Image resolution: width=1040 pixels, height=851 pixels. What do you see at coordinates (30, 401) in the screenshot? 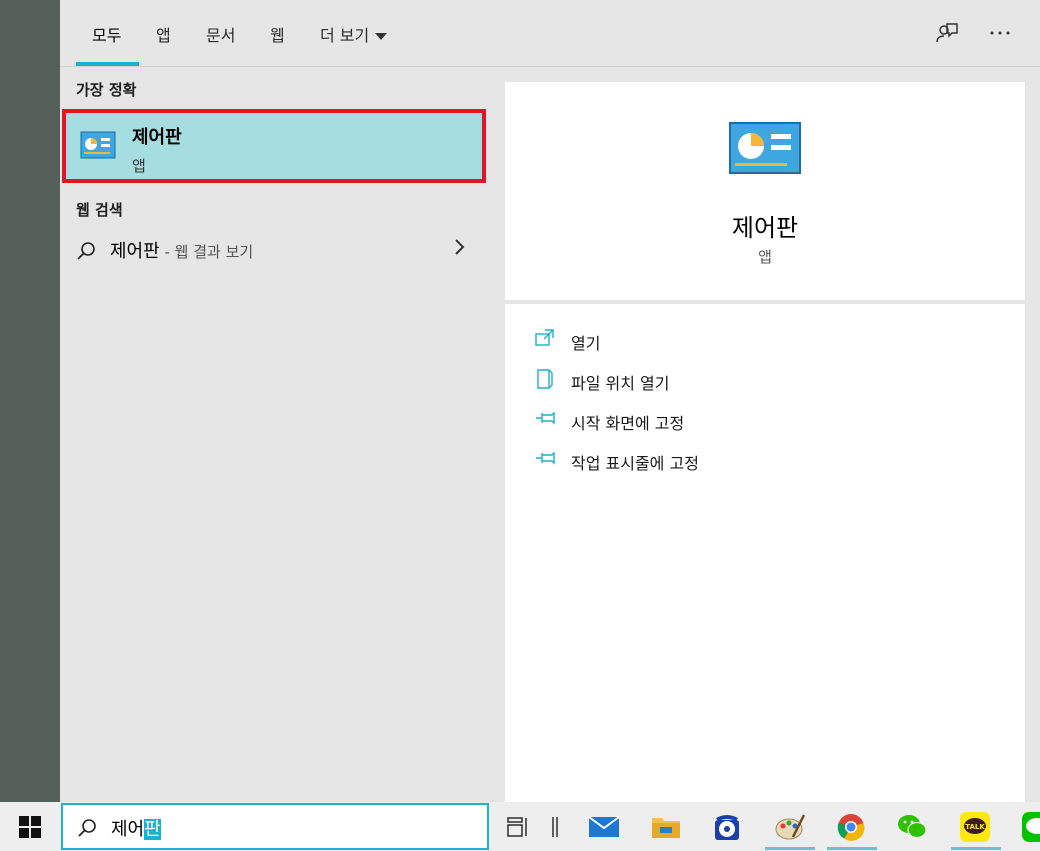
I see `desktop-background` at bounding box center [30, 401].